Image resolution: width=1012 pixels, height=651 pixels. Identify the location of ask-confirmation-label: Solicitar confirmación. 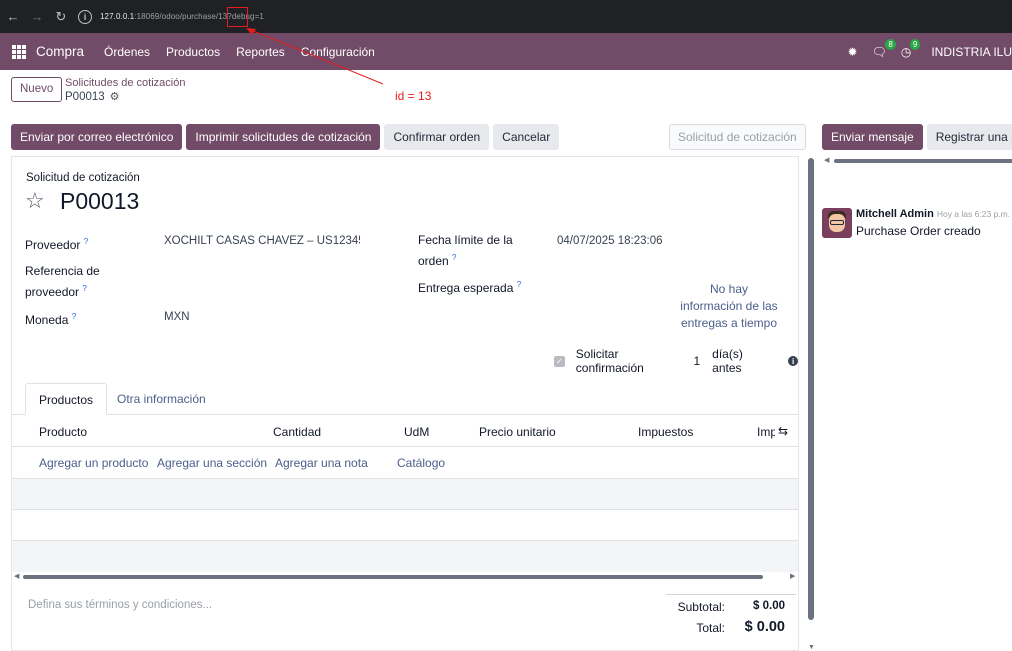
(609, 361).